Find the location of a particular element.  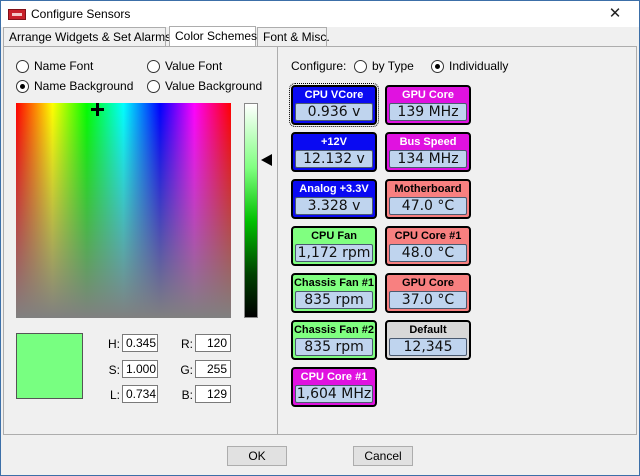

widget-value: 12.132 v is located at coordinates (334, 159).